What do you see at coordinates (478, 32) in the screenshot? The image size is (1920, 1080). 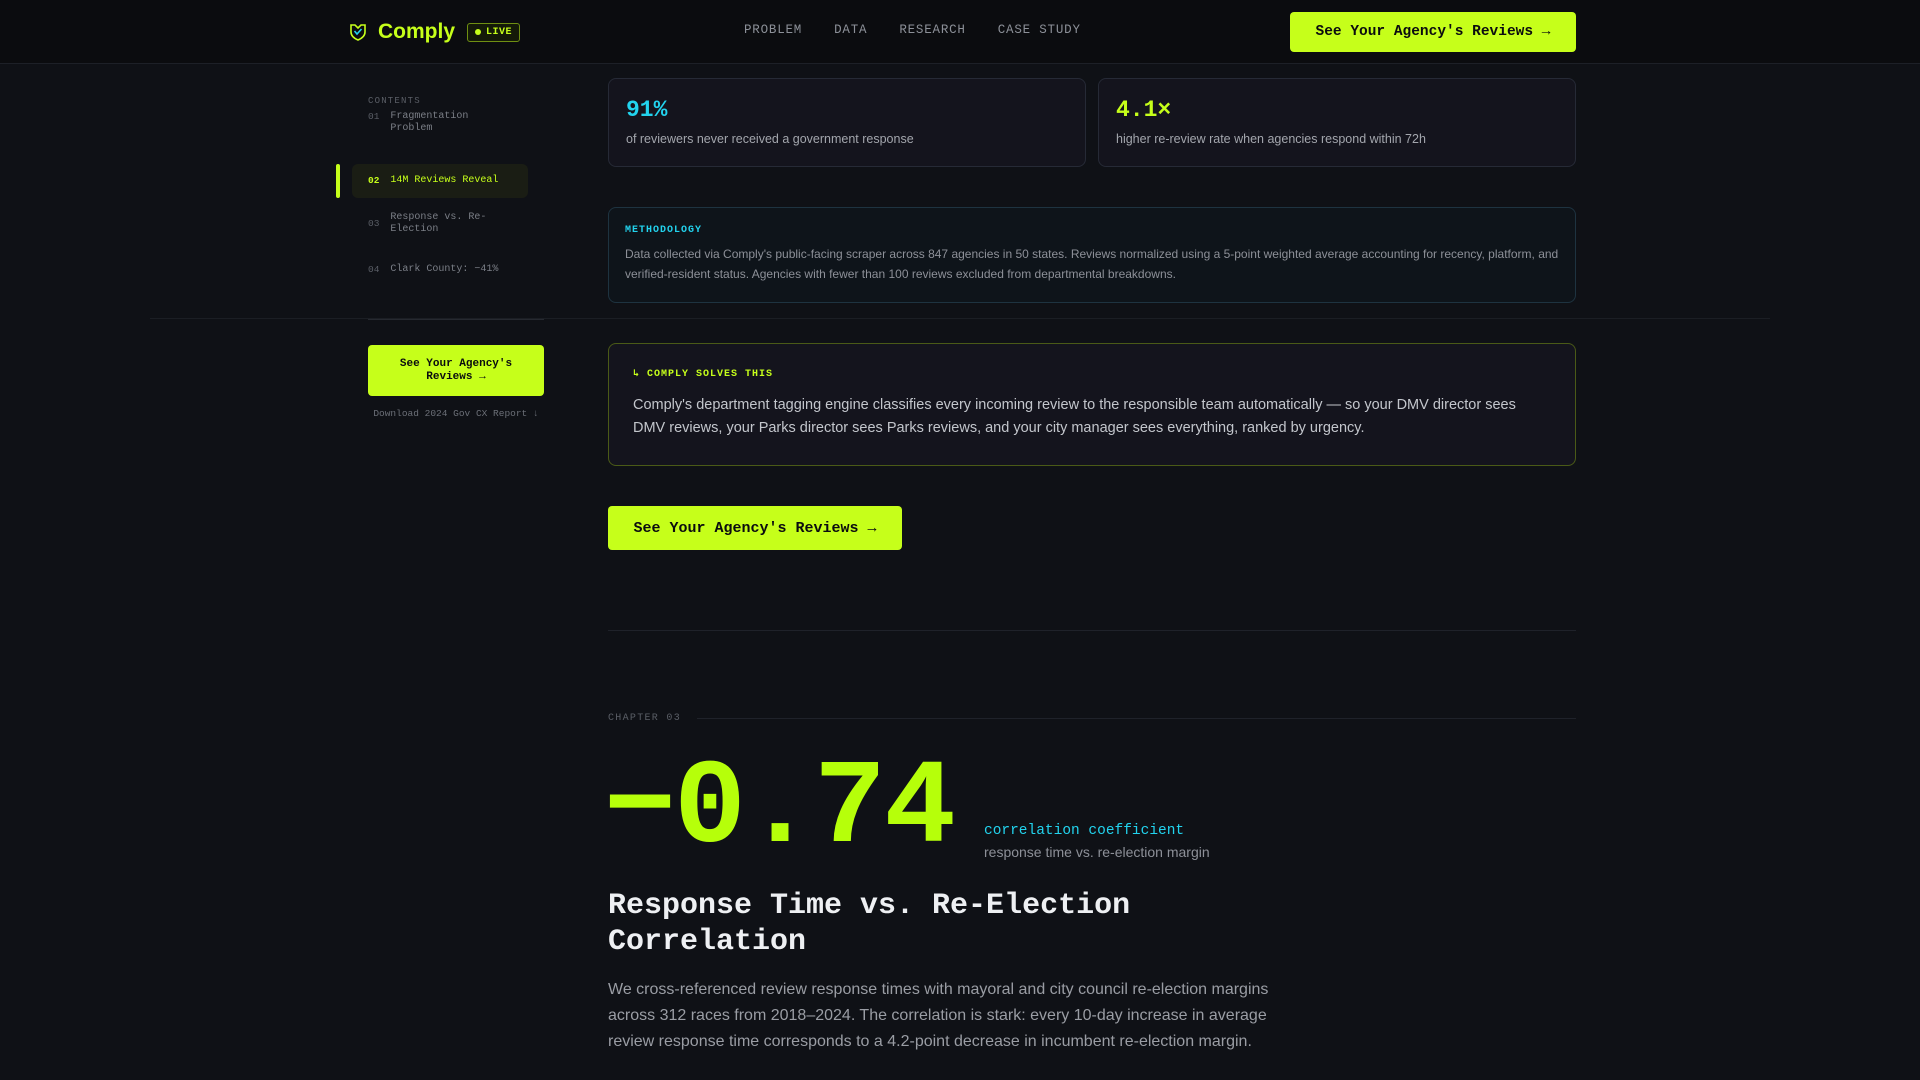 I see `live-dot-icon` at bounding box center [478, 32].